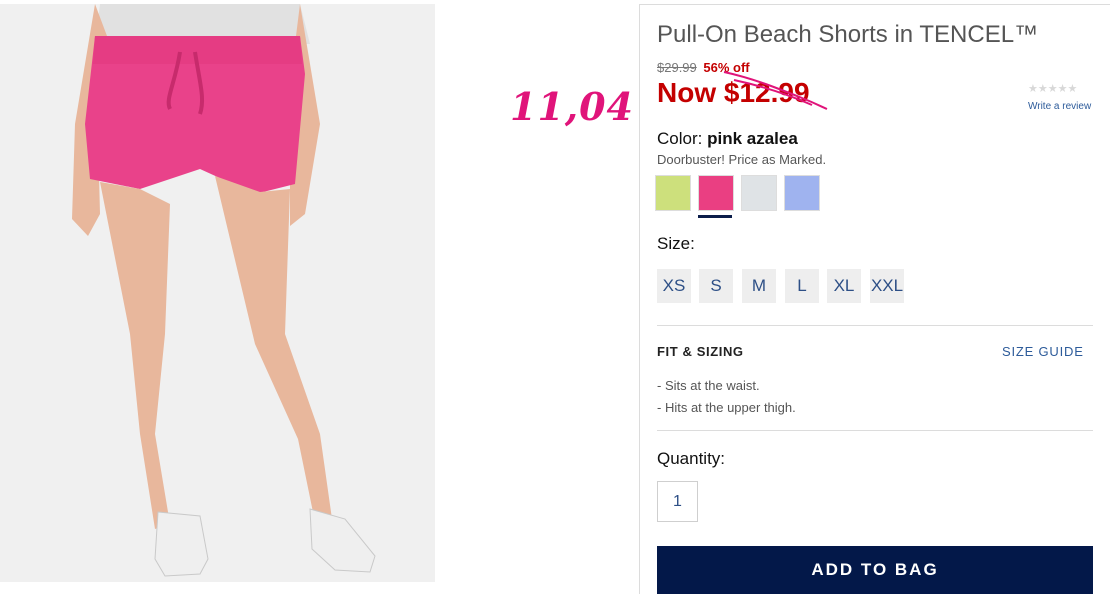  What do you see at coordinates (1053, 89) in the screenshot?
I see `rating-stars-icon: ★★★★★` at bounding box center [1053, 89].